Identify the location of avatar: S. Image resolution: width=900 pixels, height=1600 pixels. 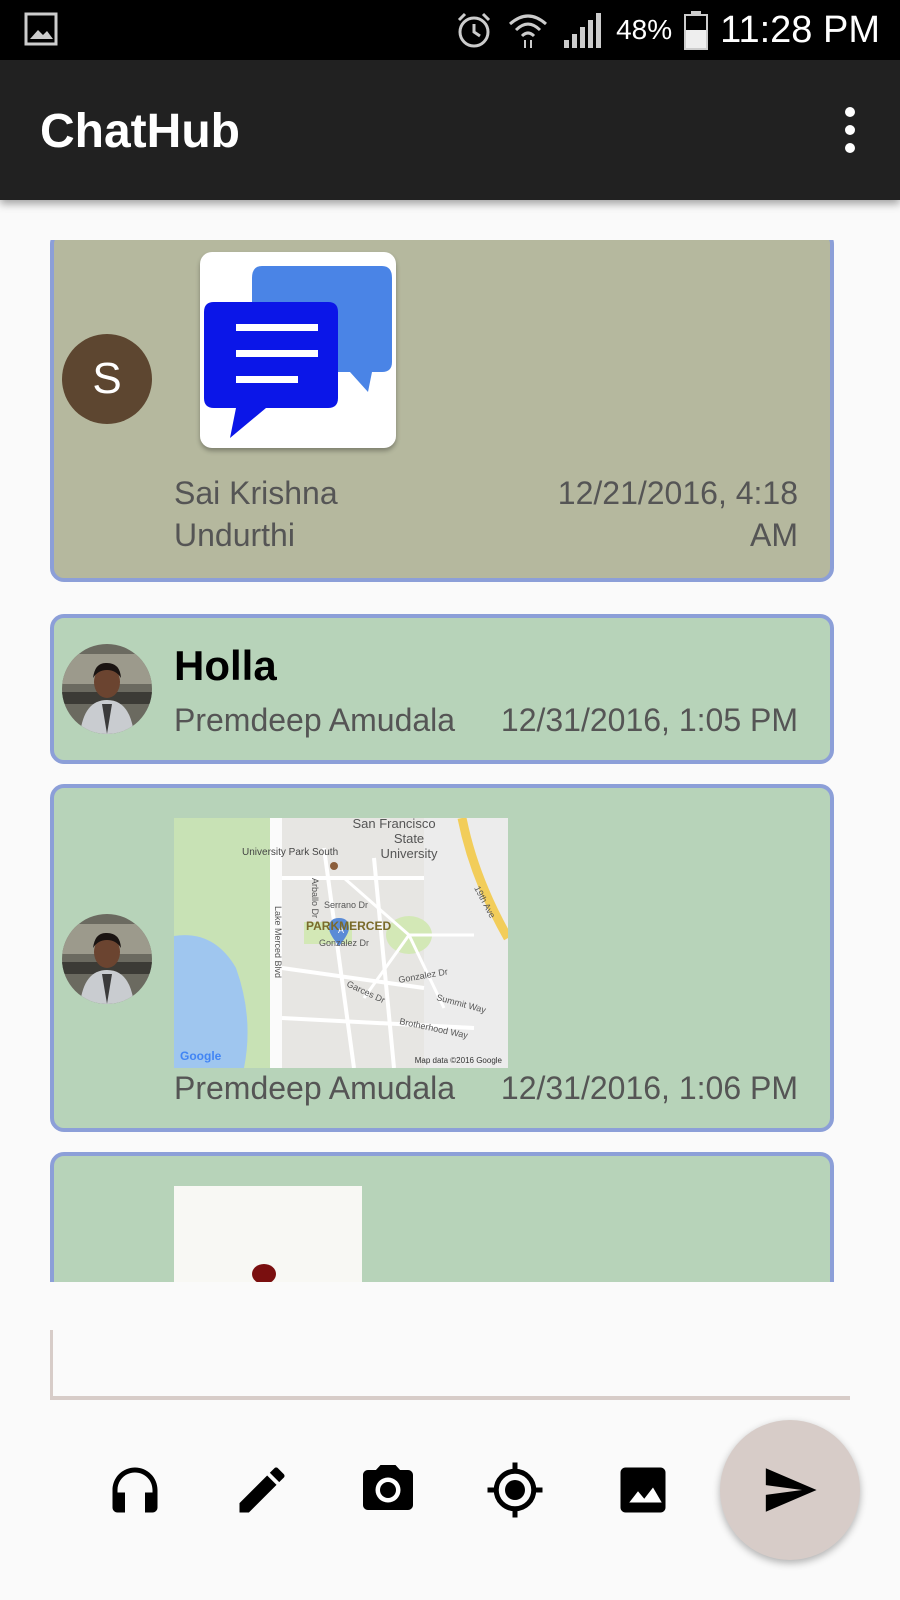
(107, 379).